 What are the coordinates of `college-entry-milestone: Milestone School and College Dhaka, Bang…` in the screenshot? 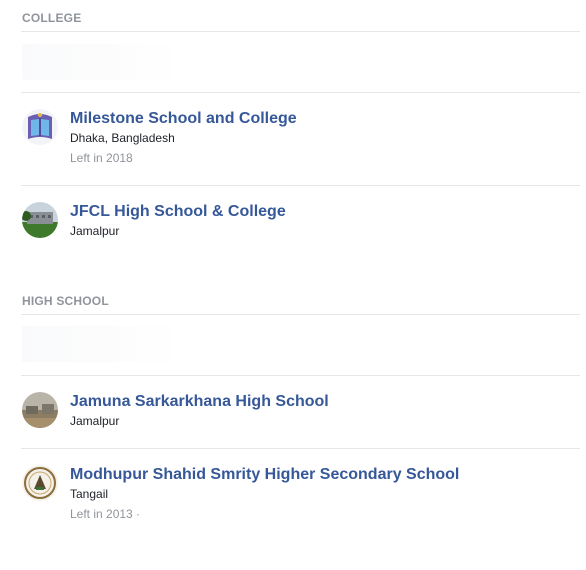 It's located at (300, 139).